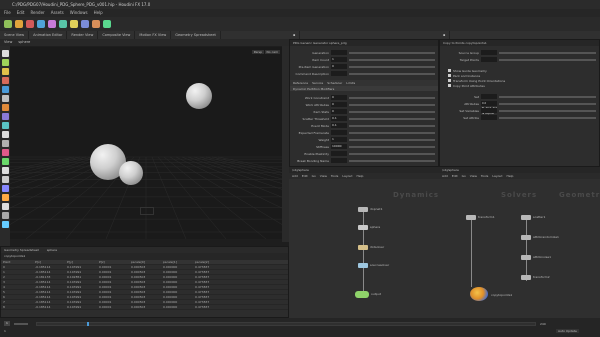  What do you see at coordinates (98, 13) in the screenshot?
I see `menu-help: Help` at bounding box center [98, 13].